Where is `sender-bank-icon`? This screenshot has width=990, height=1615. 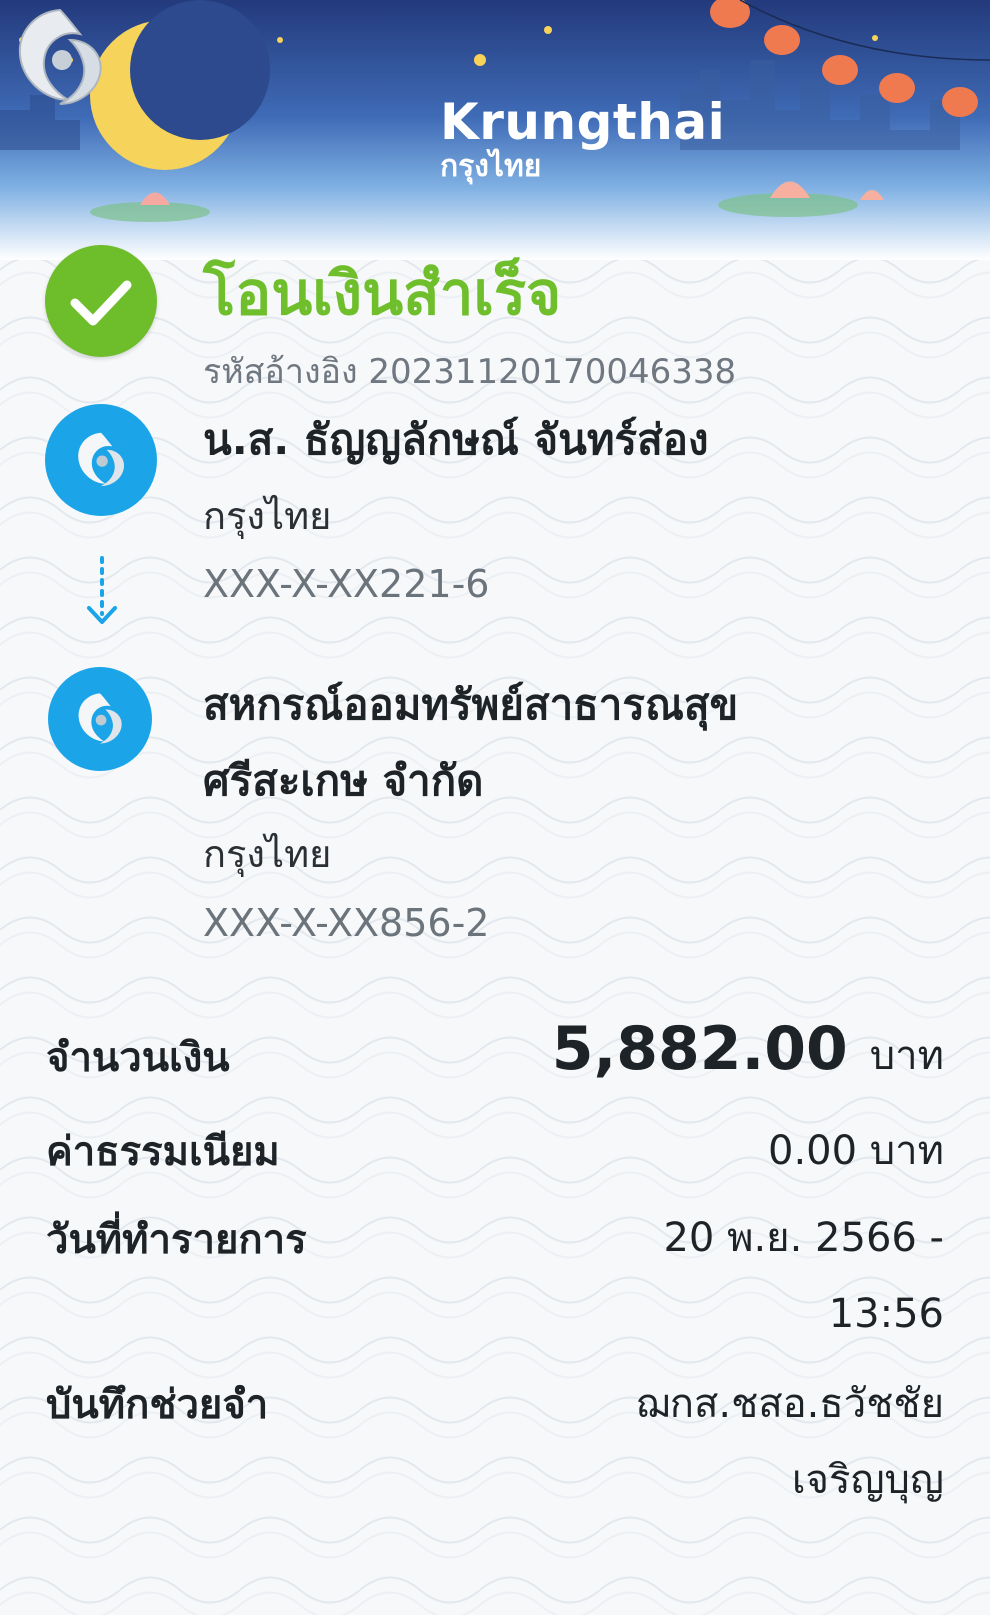 sender-bank-icon is located at coordinates (101, 460).